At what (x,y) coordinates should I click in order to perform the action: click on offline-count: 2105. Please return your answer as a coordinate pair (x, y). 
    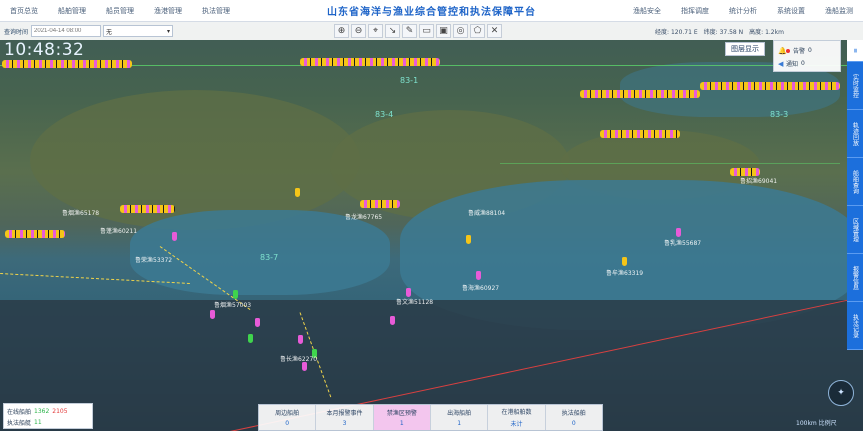
    Looking at the image, I should click on (60, 411).